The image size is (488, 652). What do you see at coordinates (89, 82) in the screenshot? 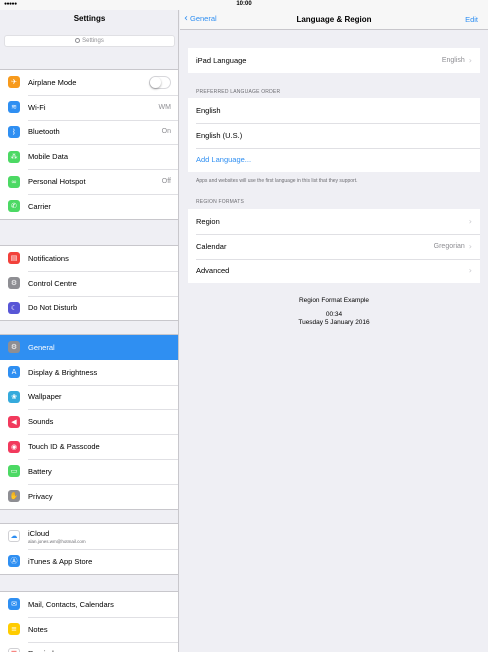
I see `sidebar-item-airplane-mode: ✈ Airplane Mode` at bounding box center [89, 82].